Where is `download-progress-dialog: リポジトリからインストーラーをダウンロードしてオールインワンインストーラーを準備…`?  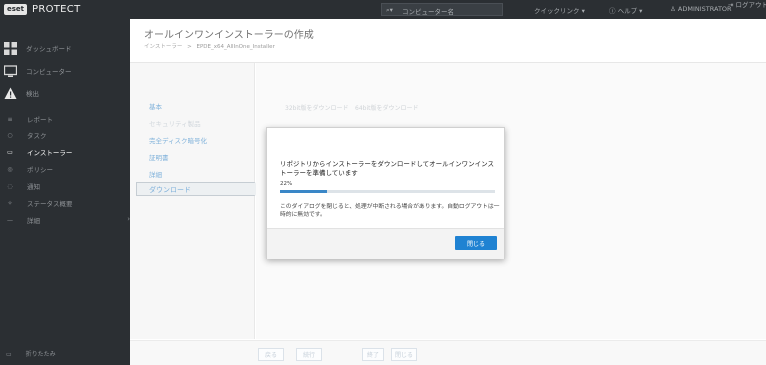 download-progress-dialog: リポジトリからインストーラーをダウンロードしてオールインワンインストーラーを準備… is located at coordinates (385, 193).